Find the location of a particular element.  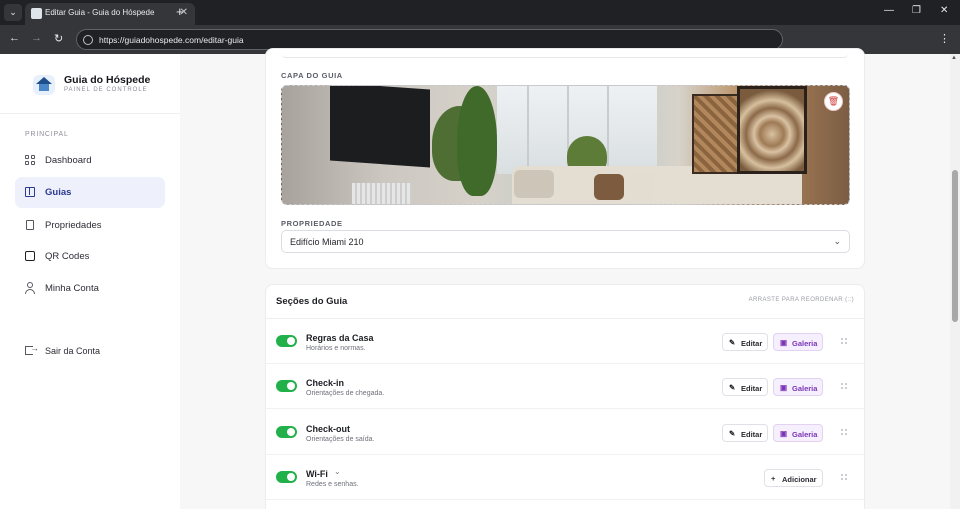

book-icon is located at coordinates (30, 192).